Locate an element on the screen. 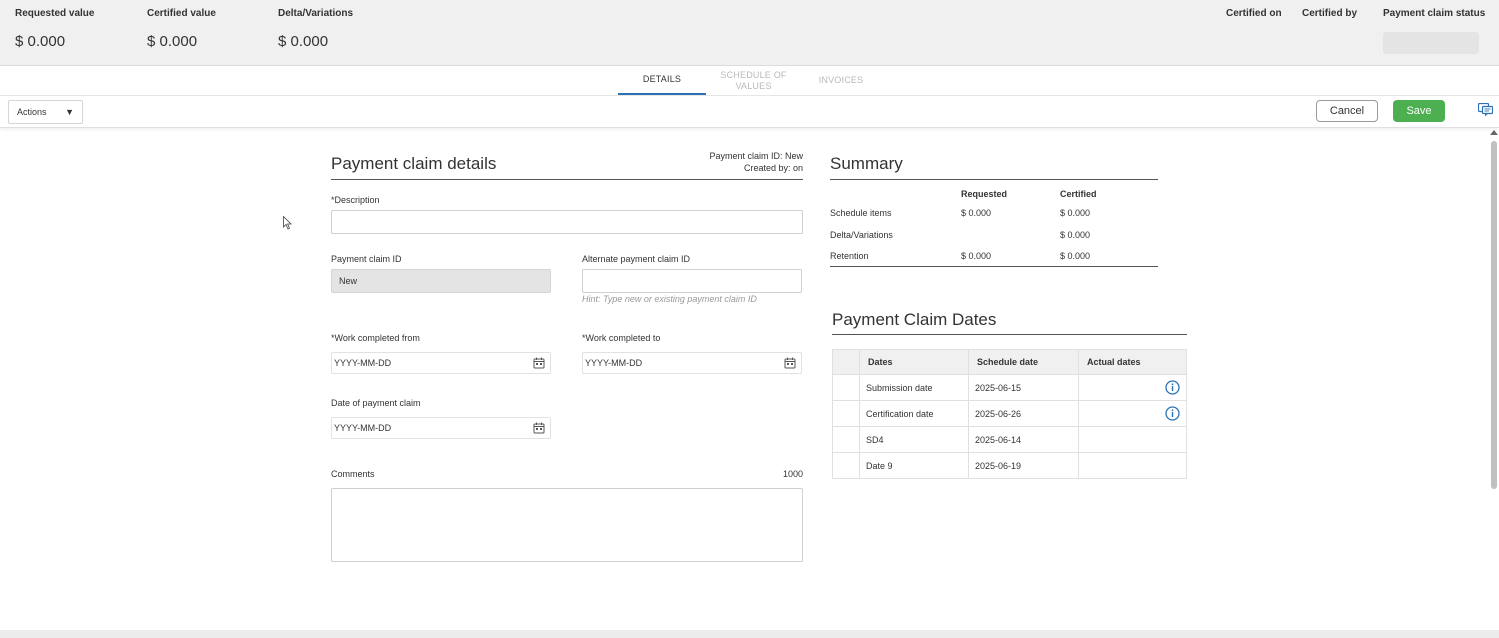 The height and width of the screenshot is (638, 1499). dates-col-schedule: Schedule date is located at coordinates (1023, 362).